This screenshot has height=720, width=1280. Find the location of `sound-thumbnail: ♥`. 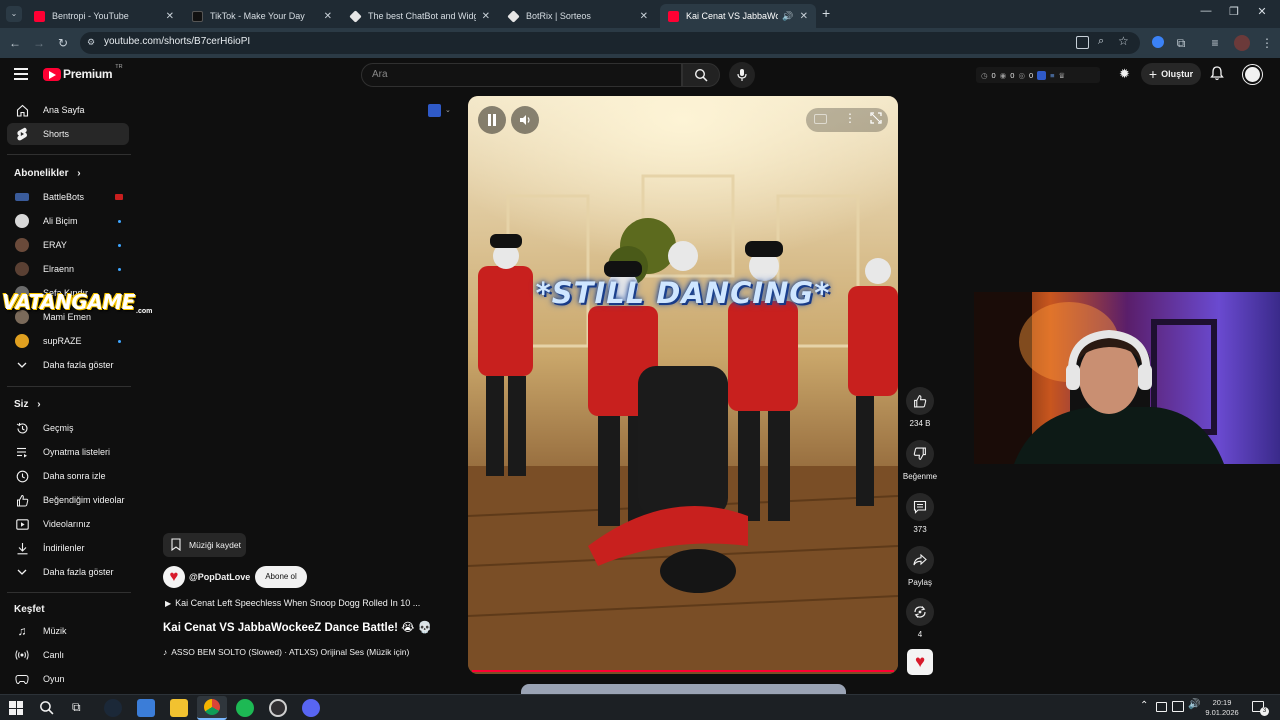

sound-thumbnail: ♥ is located at coordinates (920, 662).